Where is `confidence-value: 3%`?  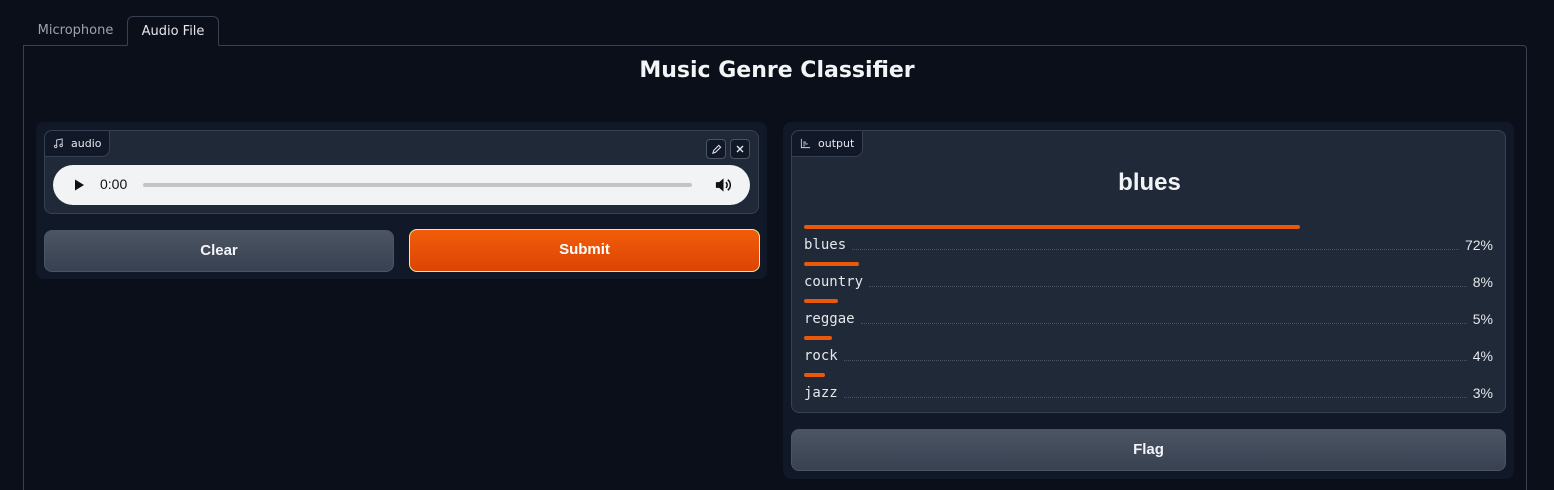 confidence-value: 3% is located at coordinates (1482, 393).